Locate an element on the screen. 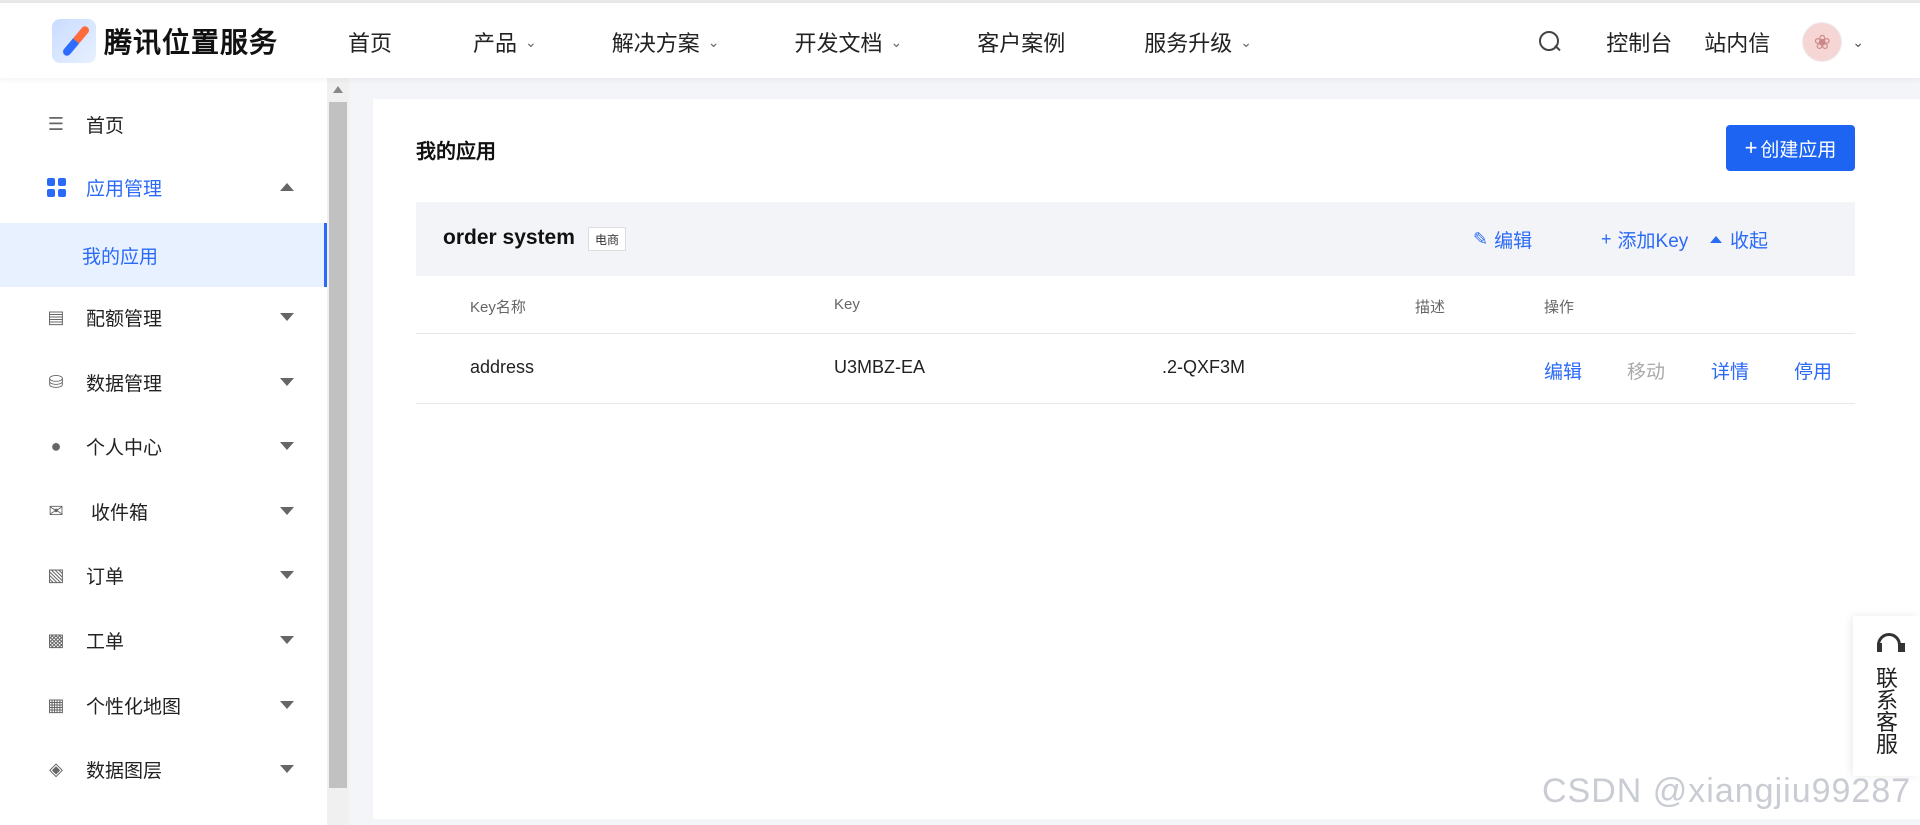 Image resolution: width=1920 pixels, height=825 pixels. sidebar-item-label: 应用管理 is located at coordinates (124, 189).